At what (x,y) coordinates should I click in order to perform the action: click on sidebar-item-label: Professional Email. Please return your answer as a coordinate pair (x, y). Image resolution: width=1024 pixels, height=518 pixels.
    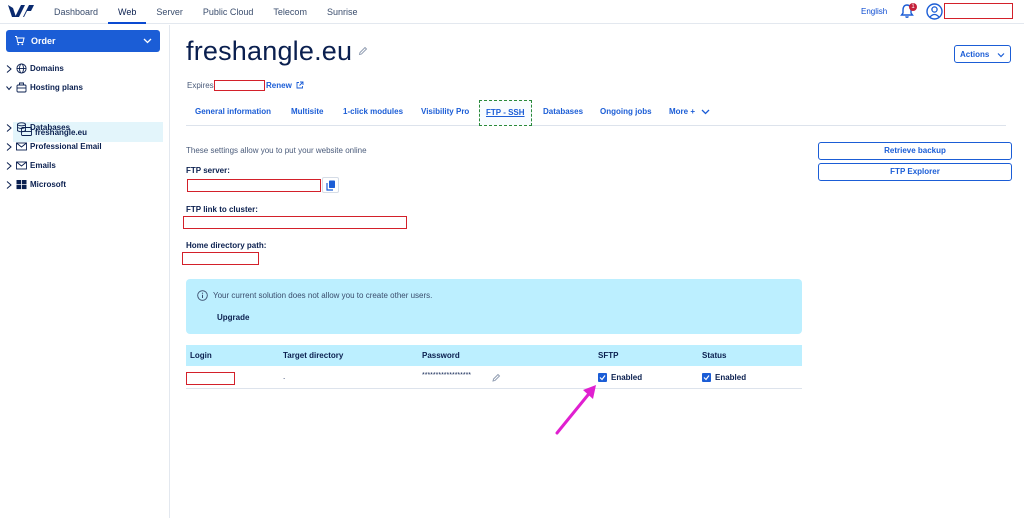
    Looking at the image, I should click on (66, 146).